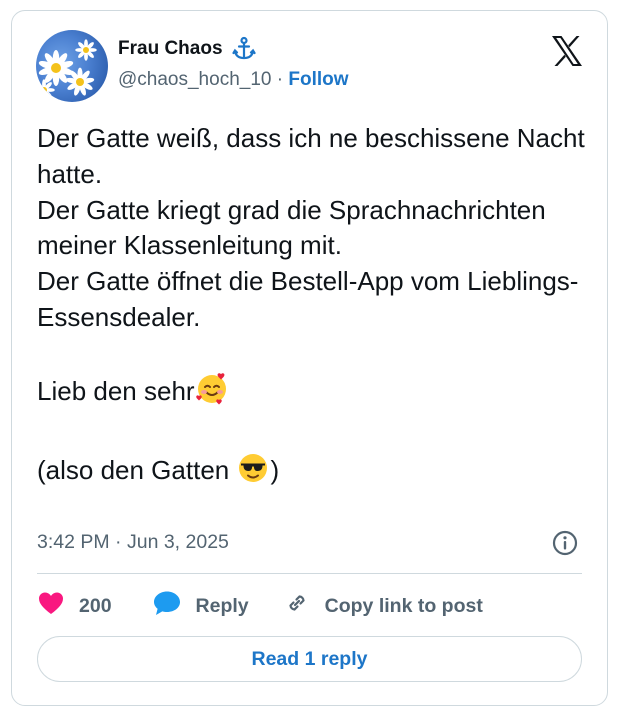  I want to click on reply-label: Reply, so click(222, 605).